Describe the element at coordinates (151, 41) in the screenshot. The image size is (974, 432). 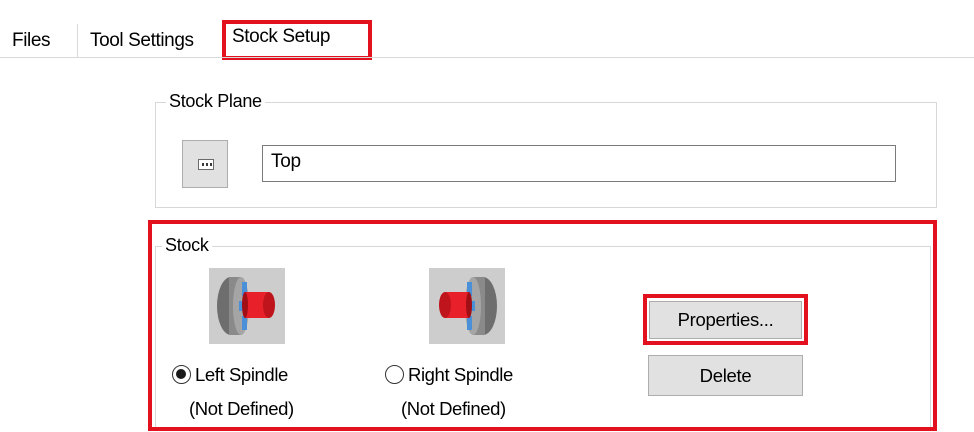
I see `tab-tool-settings: Tool Settings` at that location.